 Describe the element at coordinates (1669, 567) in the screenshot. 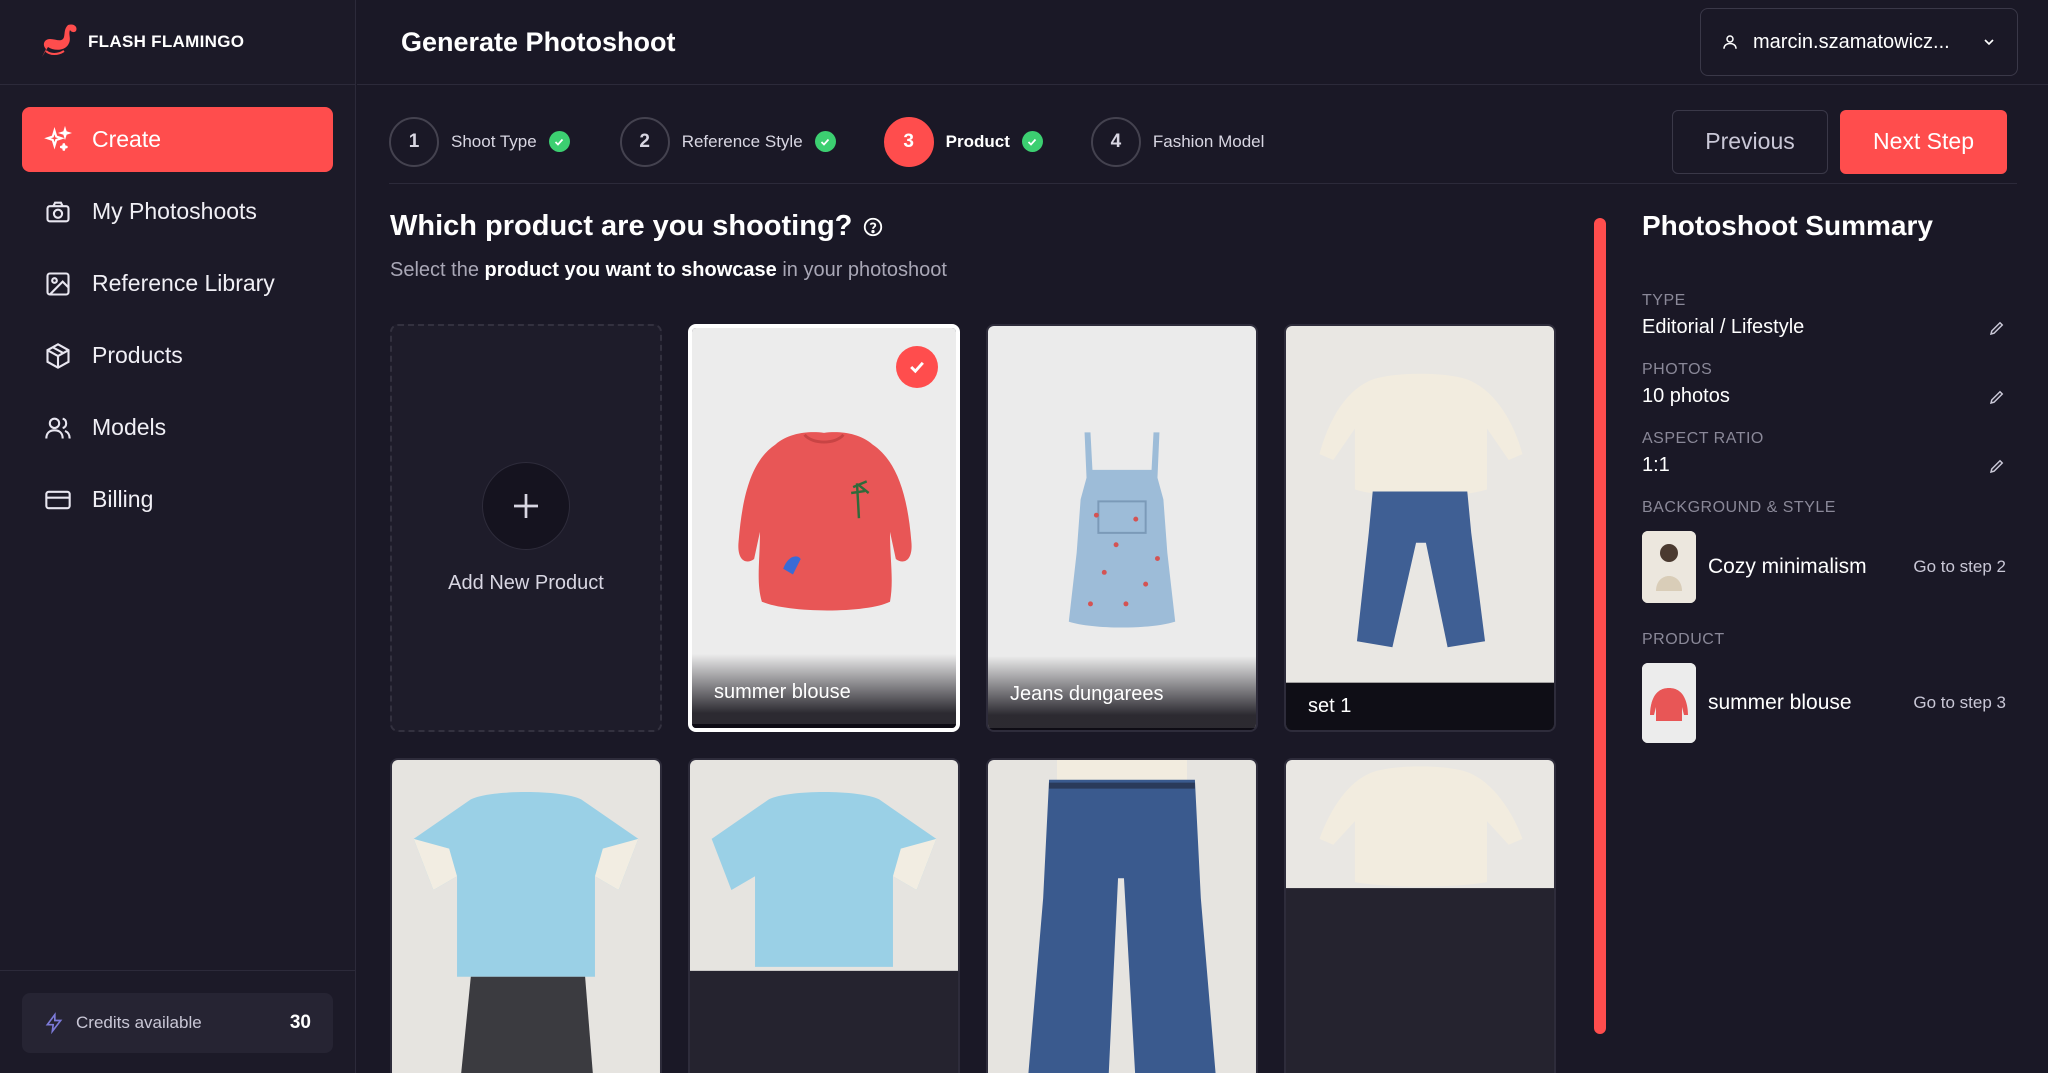

I see `background-thumbnail` at that location.